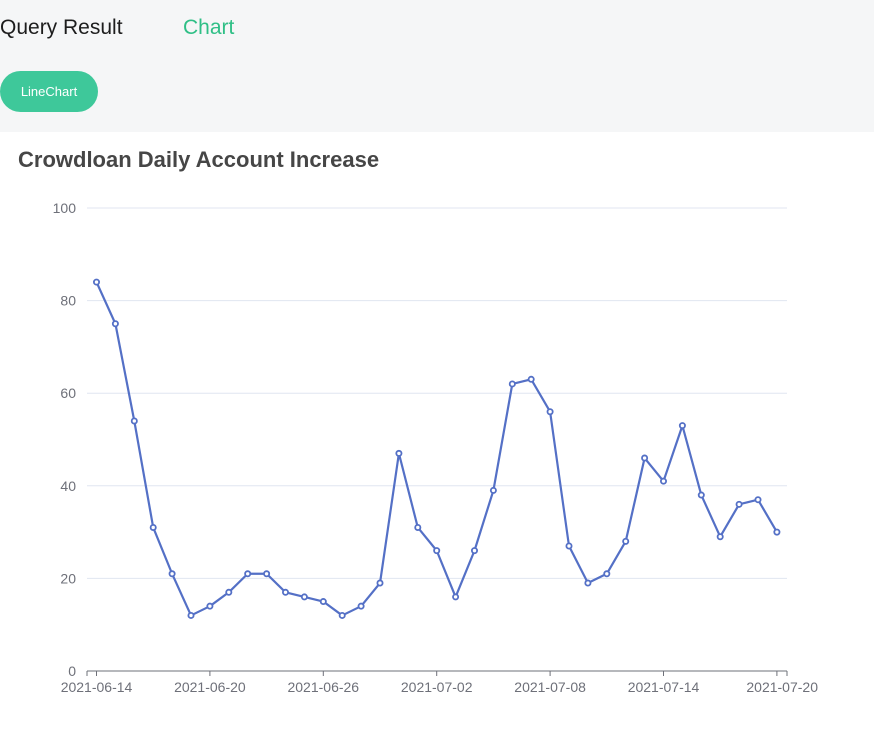  What do you see at coordinates (68, 486) in the screenshot?
I see `y-tick-label: 40` at bounding box center [68, 486].